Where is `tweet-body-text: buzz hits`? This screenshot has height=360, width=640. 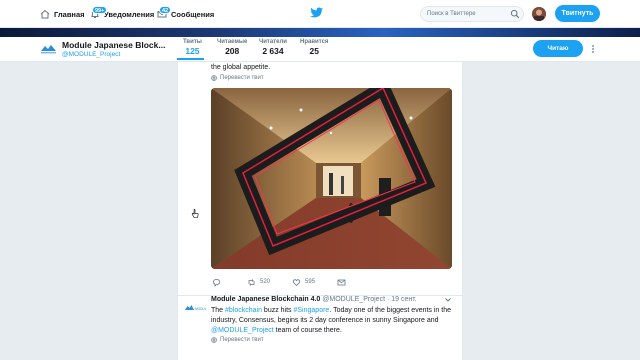
tweet-body-text: buzz hits is located at coordinates (277, 310).